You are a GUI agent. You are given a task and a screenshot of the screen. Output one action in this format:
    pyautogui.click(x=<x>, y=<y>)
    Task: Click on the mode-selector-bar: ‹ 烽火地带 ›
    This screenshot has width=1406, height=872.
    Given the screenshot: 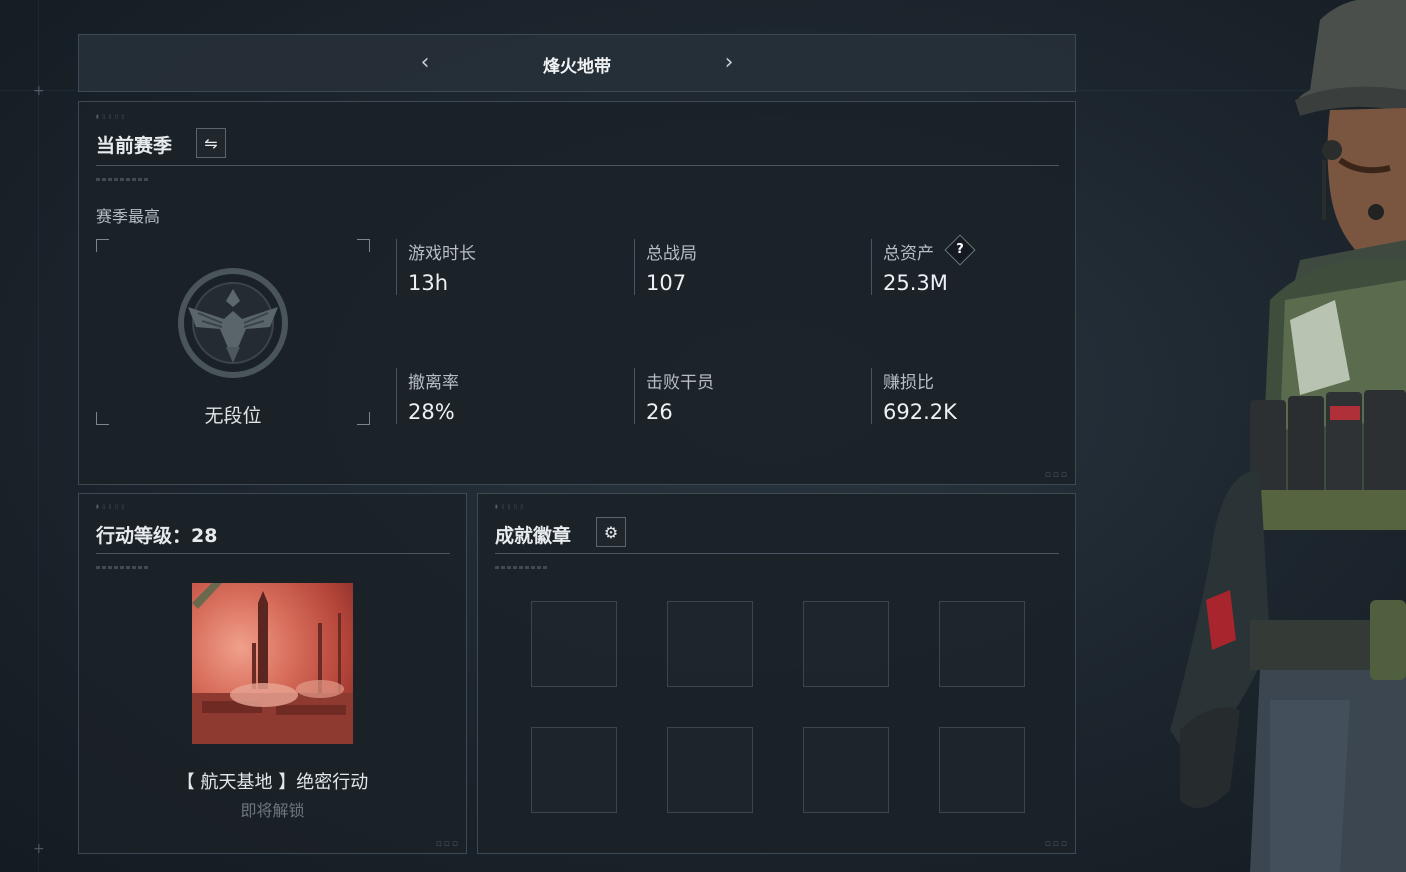 What is the action you would take?
    pyautogui.click(x=577, y=63)
    